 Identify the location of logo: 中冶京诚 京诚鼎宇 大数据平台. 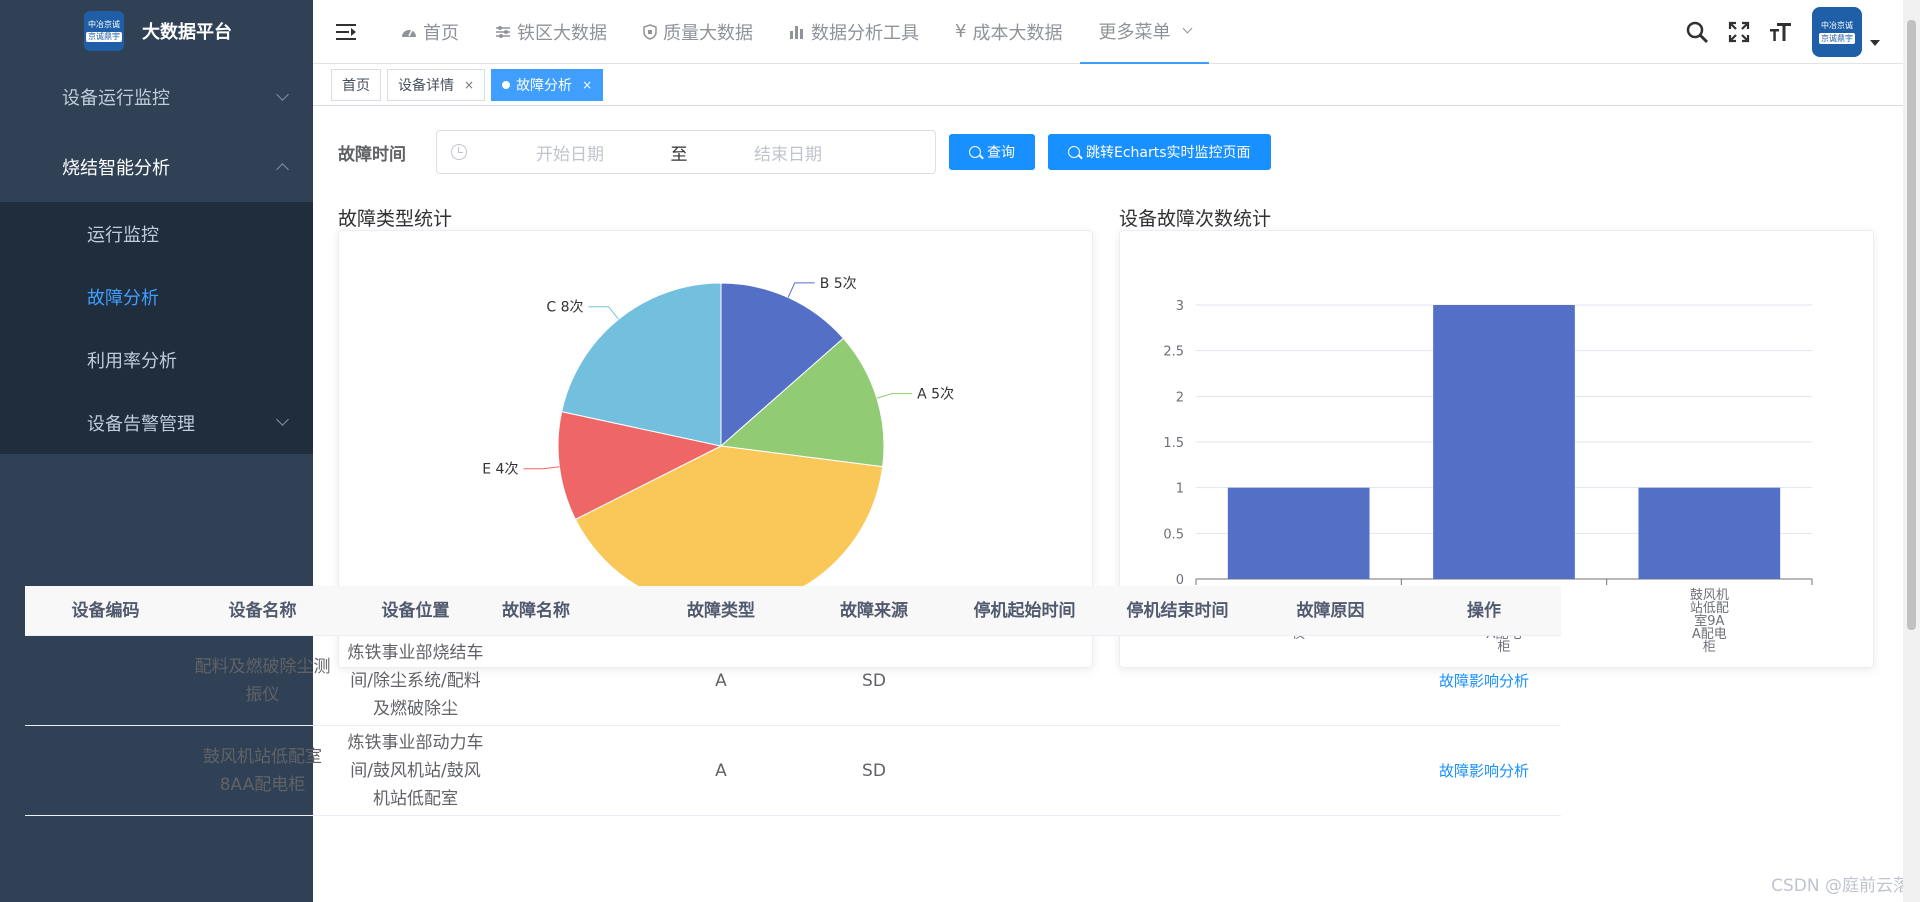
(156, 31).